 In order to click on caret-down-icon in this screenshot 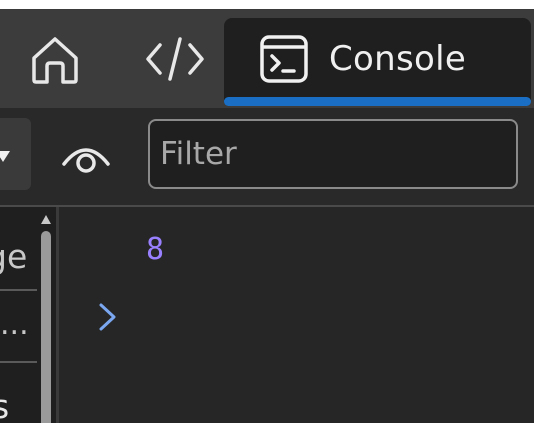, I will do `click(5, 156)`.